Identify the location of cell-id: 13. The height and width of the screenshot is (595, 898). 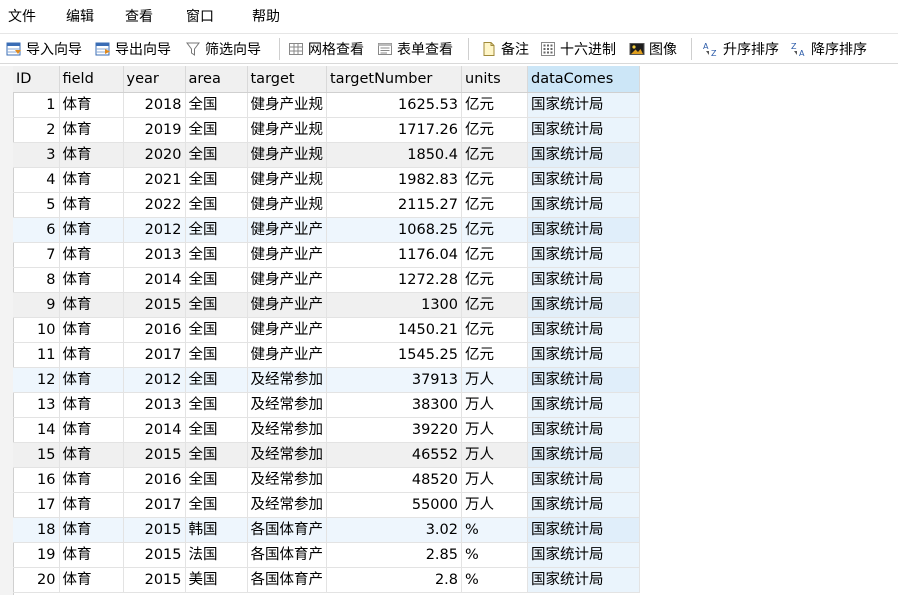
(36, 405).